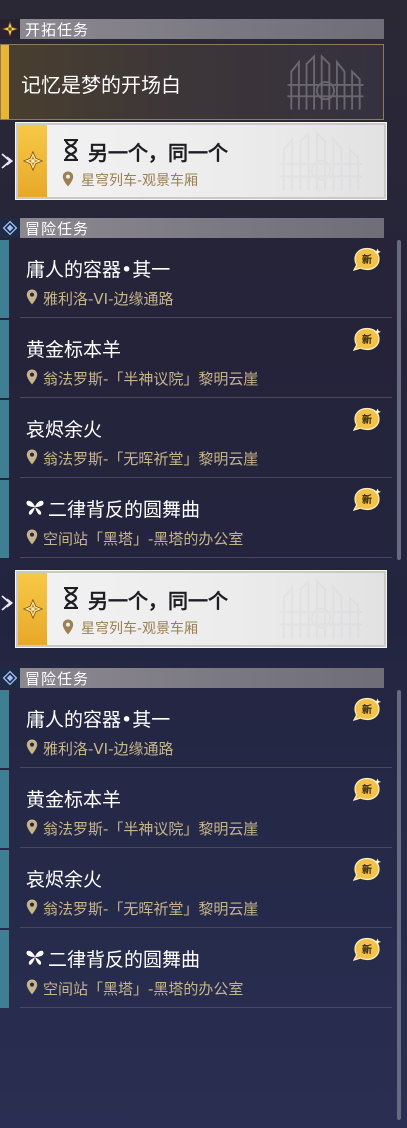 The image size is (407, 1128). I want to click on task-title: 记忆是梦的开场白, so click(101, 85).